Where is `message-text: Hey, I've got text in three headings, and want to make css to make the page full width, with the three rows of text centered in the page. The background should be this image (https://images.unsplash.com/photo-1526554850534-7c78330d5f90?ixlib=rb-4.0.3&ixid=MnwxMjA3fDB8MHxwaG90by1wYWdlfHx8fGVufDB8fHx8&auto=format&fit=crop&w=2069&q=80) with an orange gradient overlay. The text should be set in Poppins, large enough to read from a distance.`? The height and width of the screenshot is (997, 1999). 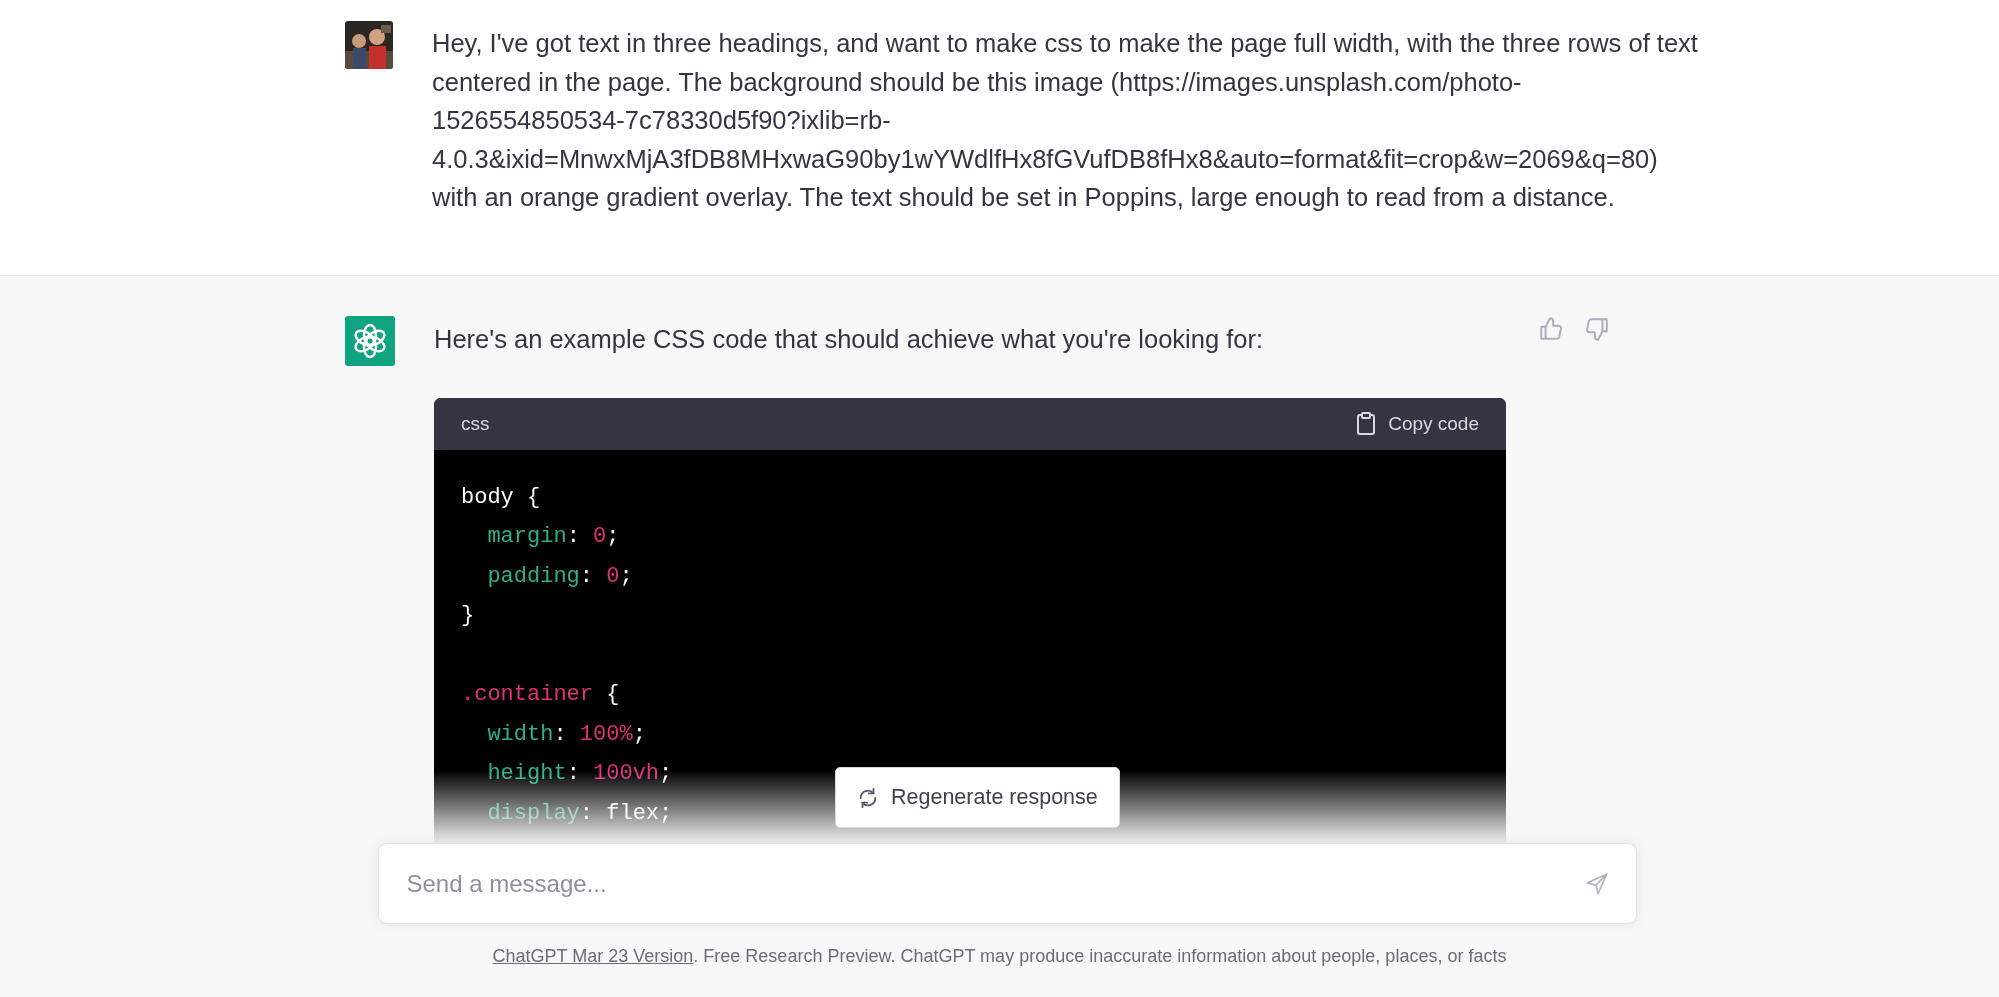
message-text: Hey, I've got text in three headings, and want to make css to make the page full width, with the three rows of text centered in the page. The background should be this image (https://images.unsplash.com/photo-1526554850534-7c78330d5f90?ixlib=rb-4.0.3&ixid=MnwxMjA3fDB8MHxwaG90by1wYWdlfHx8fGVufDB8fHx8&auto=format&fit=crop&w=2069&q=80) with an orange gradient overlay. The text should be set in Poppins, large enough to read from a distance. is located at coordinates (1065, 120).